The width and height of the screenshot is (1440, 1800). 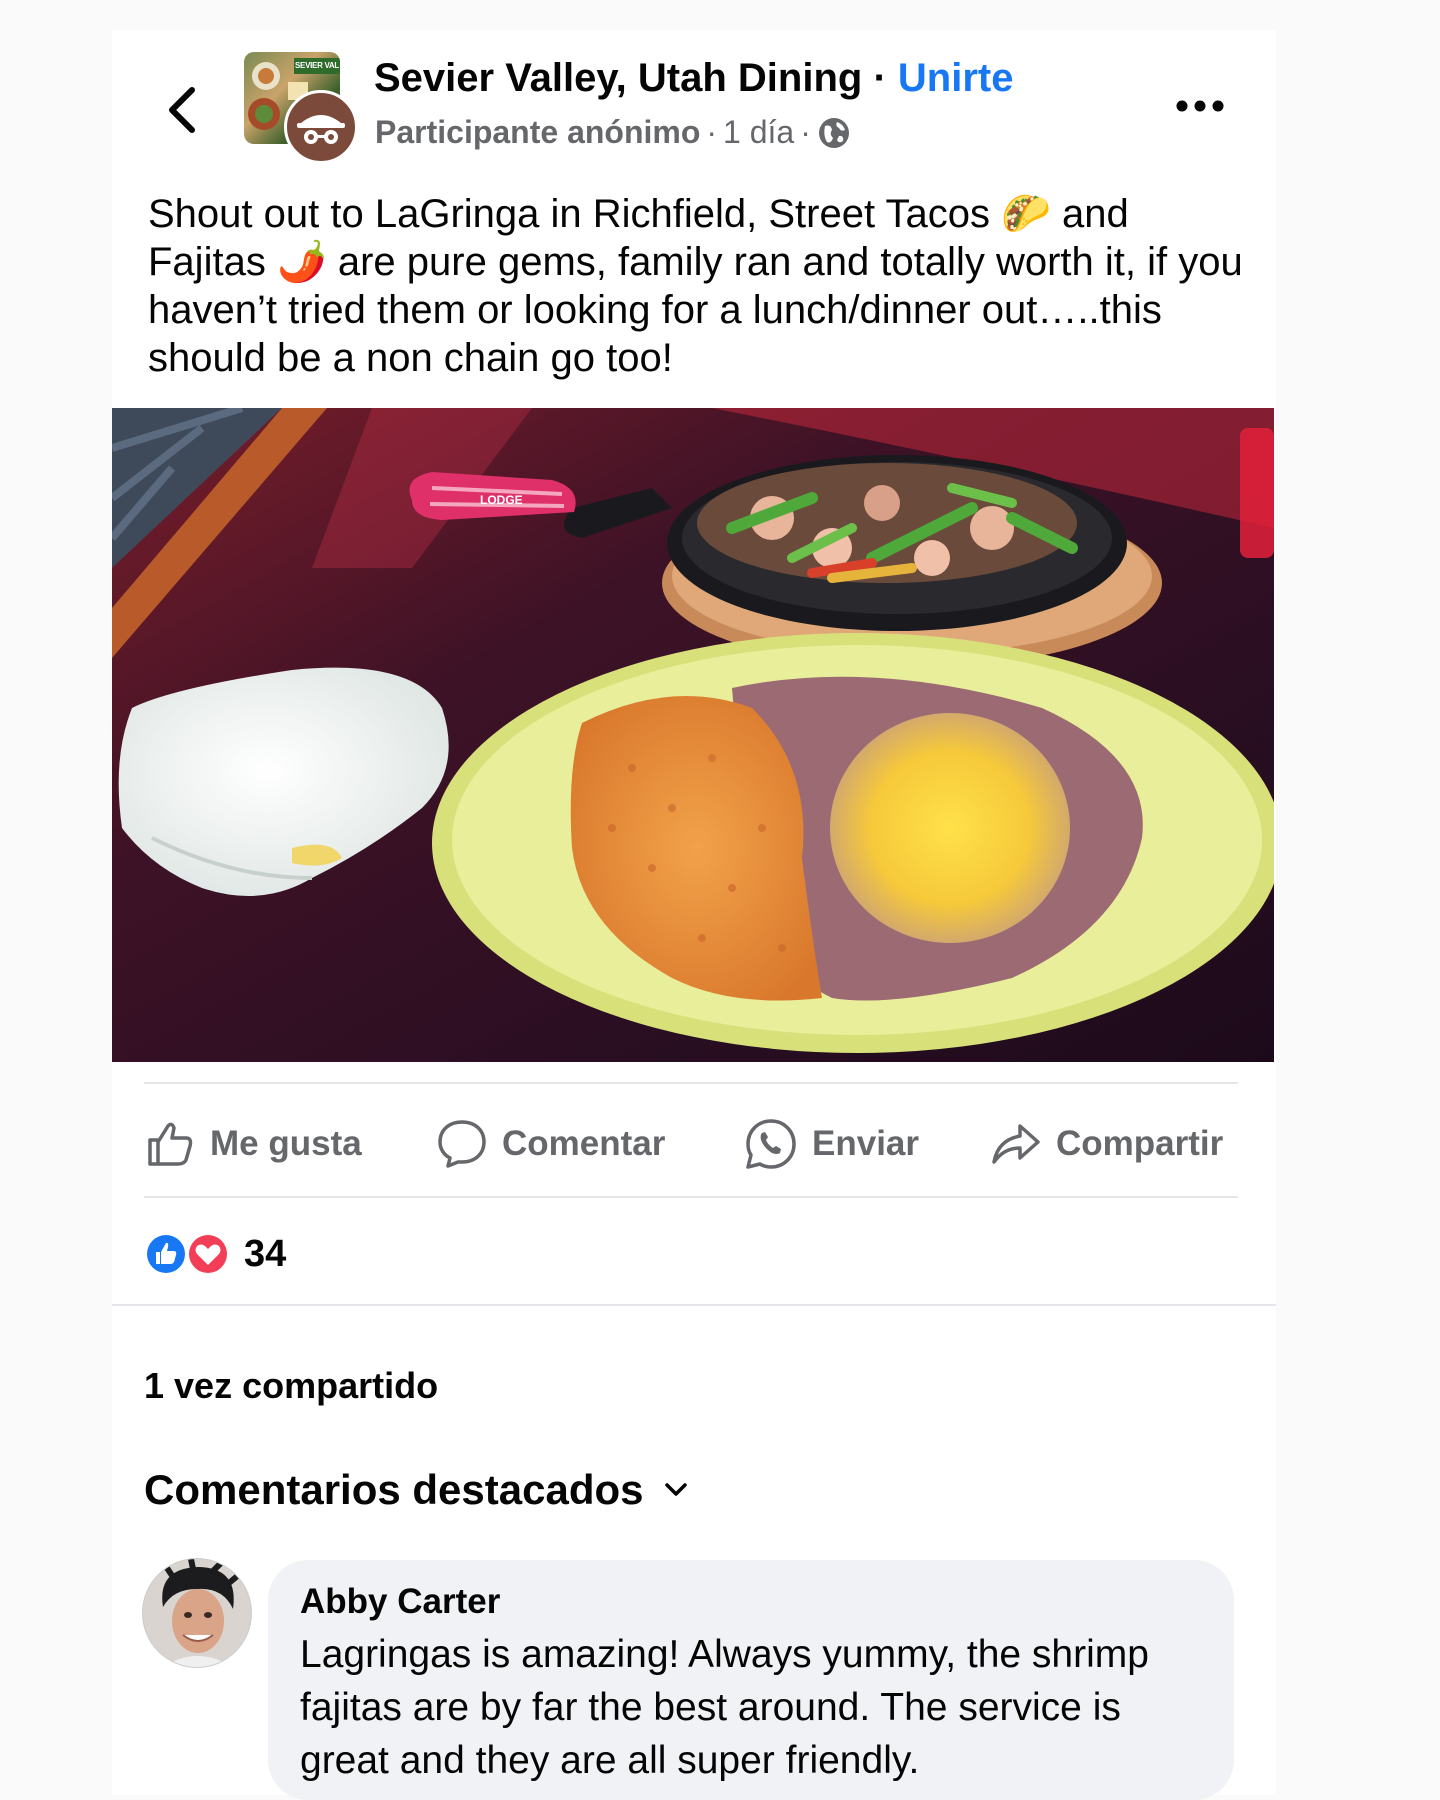 What do you see at coordinates (538, 132) in the screenshot?
I see `post-author: Participante anónimo` at bounding box center [538, 132].